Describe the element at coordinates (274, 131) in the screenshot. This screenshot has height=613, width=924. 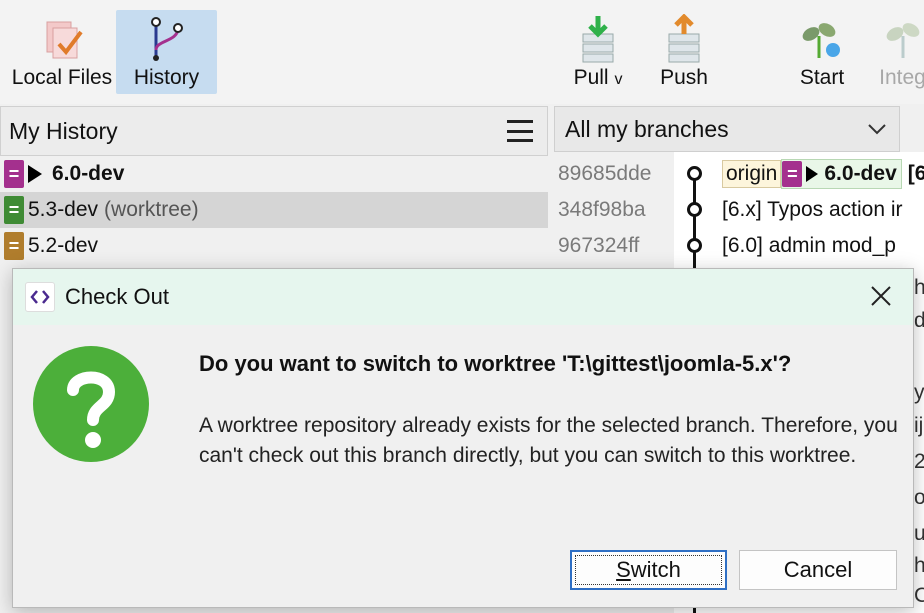
I see `my-history-header: My History` at that location.